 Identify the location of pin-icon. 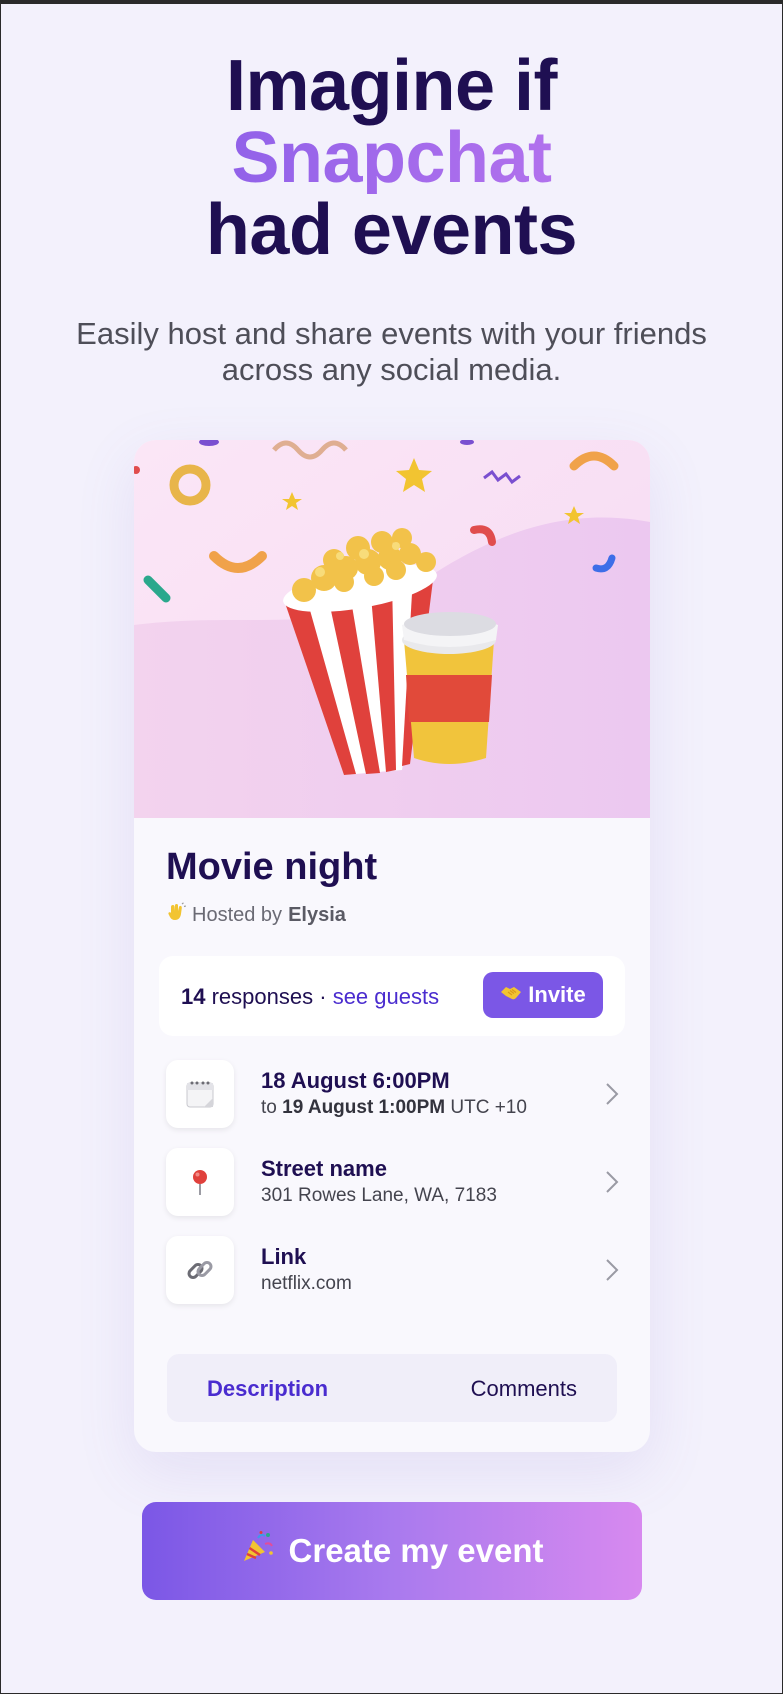
(200, 1182).